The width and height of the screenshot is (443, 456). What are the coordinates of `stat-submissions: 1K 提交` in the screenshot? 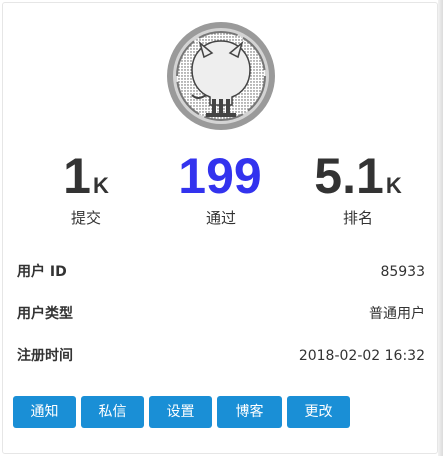 It's located at (86, 187).